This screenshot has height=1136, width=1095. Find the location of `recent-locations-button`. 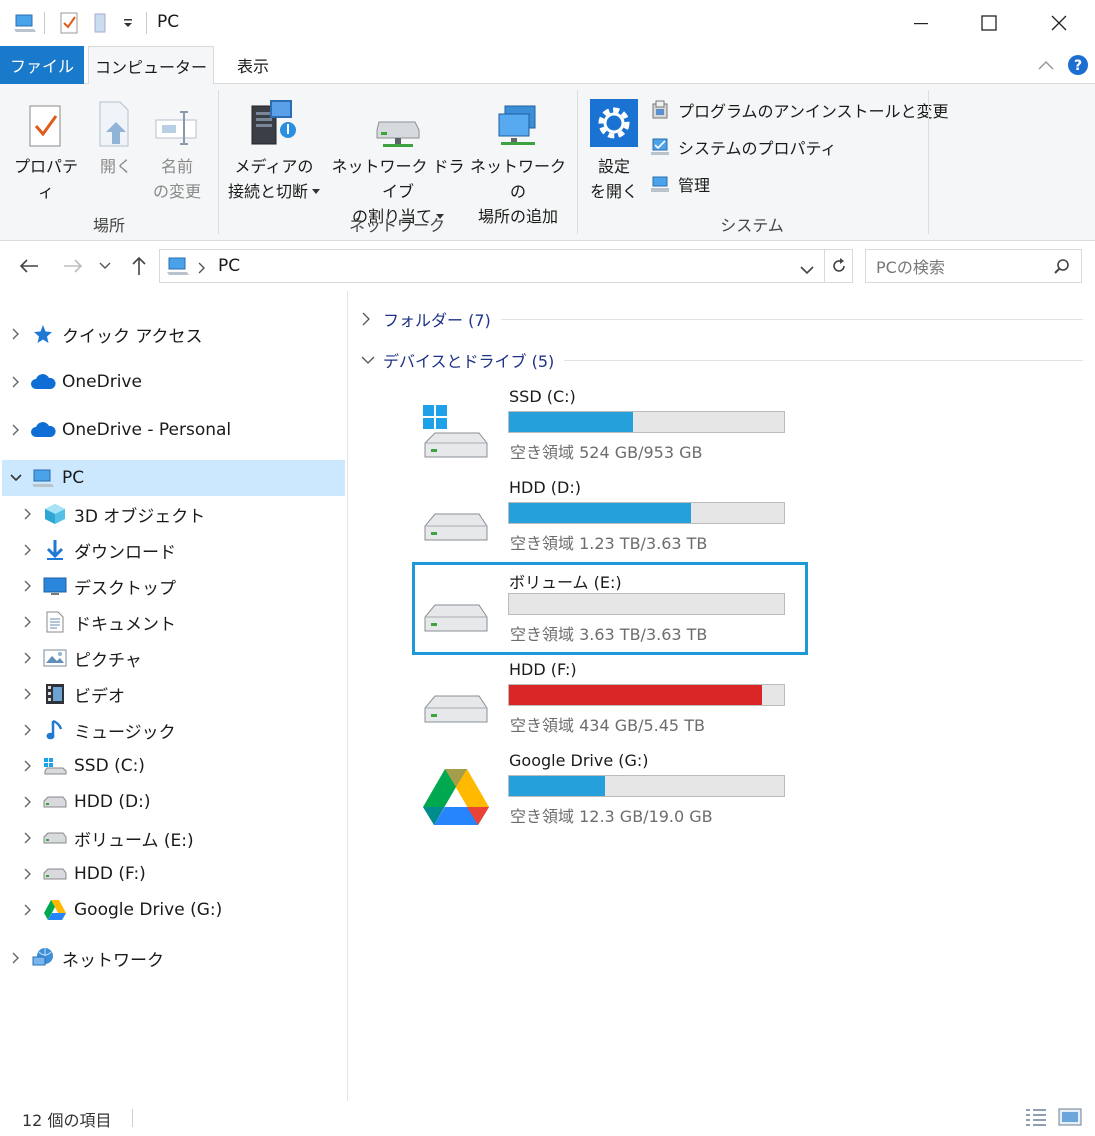

recent-locations-button is located at coordinates (105, 266).